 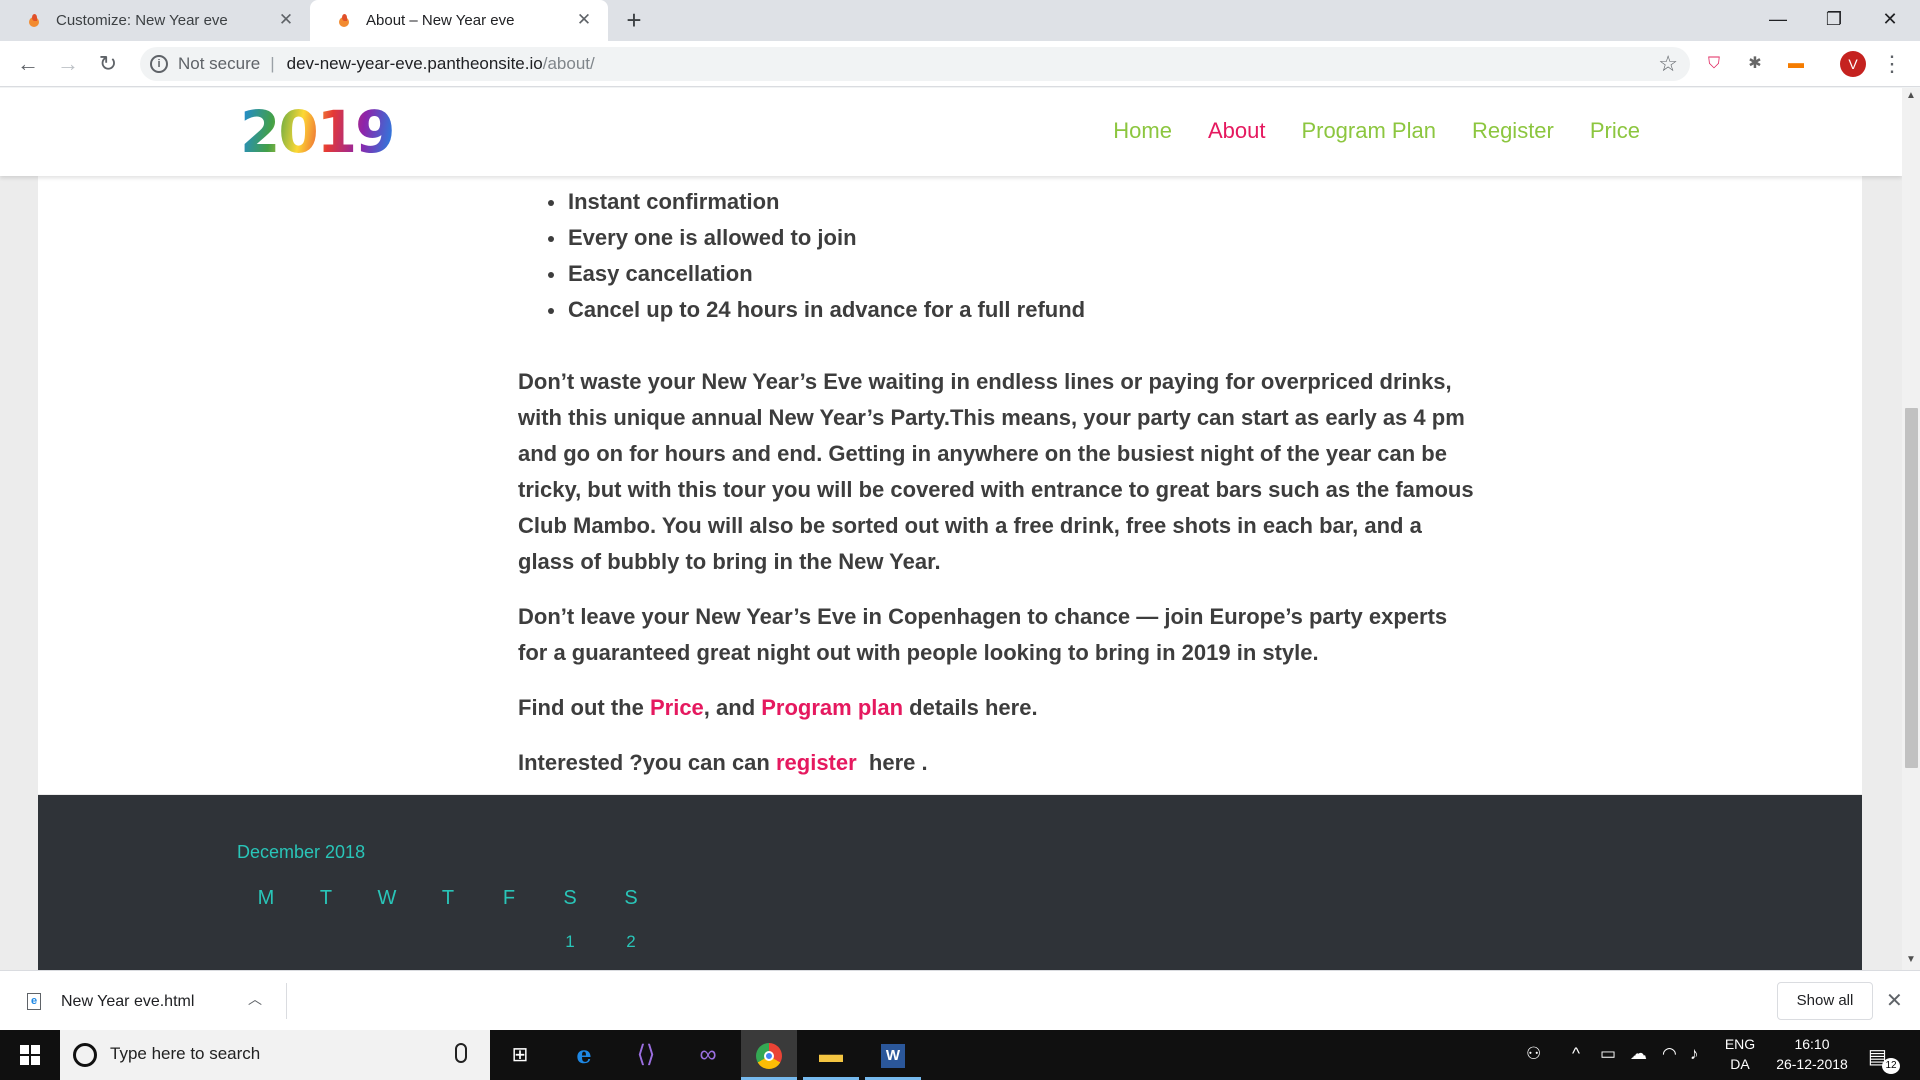 I want to click on close-window-button: ✕, so click(x=1890, y=20).